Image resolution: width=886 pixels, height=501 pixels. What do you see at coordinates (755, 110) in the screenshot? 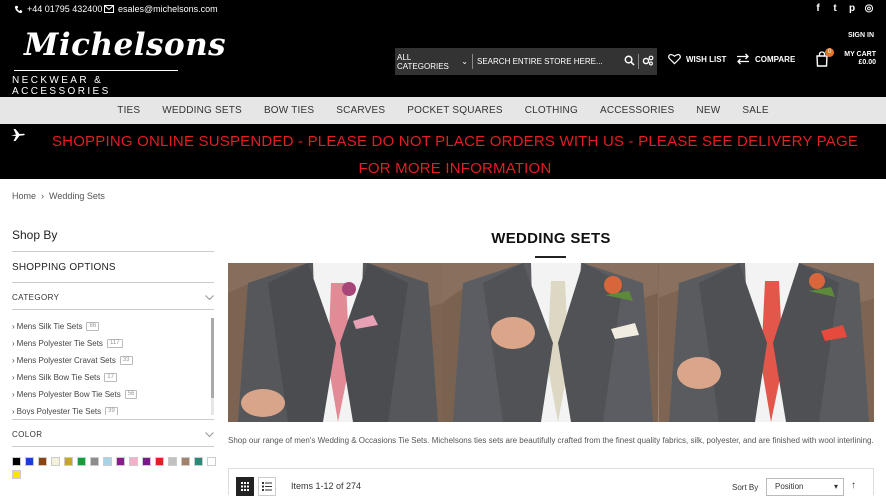
I see `nav-item-sale: SALE` at bounding box center [755, 110].